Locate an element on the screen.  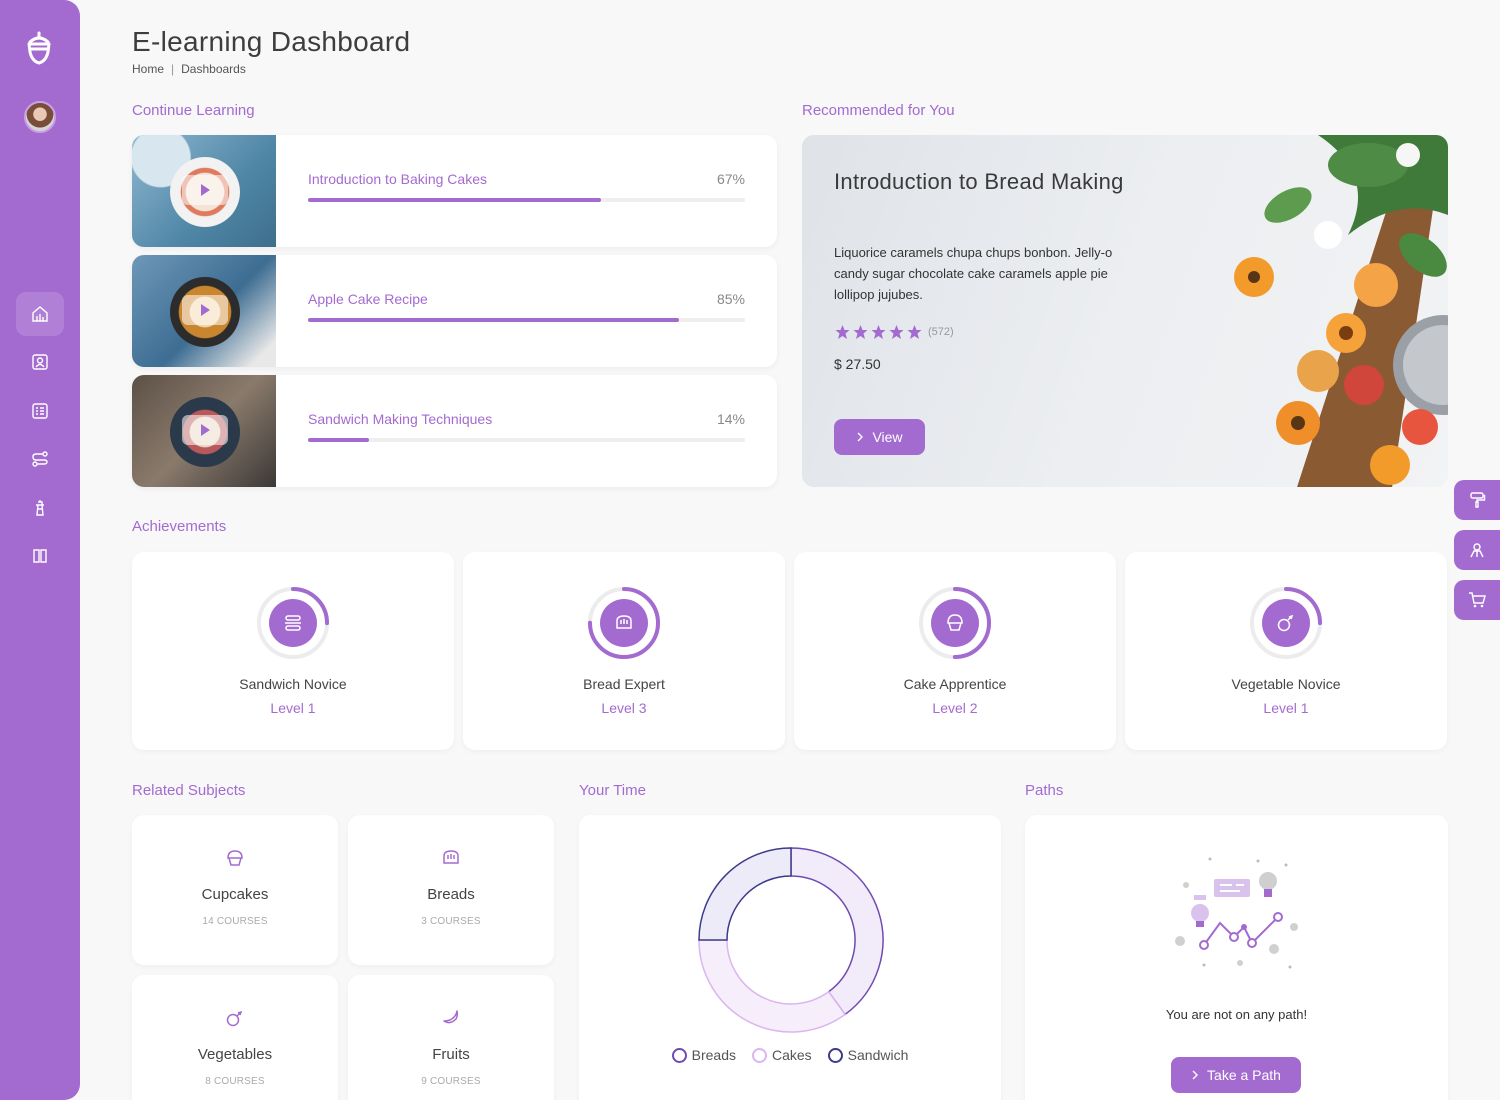
tower-icon is located at coordinates (40, 508).